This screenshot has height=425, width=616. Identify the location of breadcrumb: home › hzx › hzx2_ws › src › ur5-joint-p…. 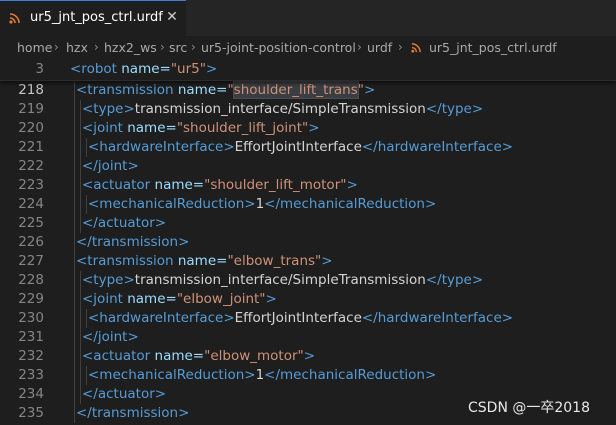
(308, 48).